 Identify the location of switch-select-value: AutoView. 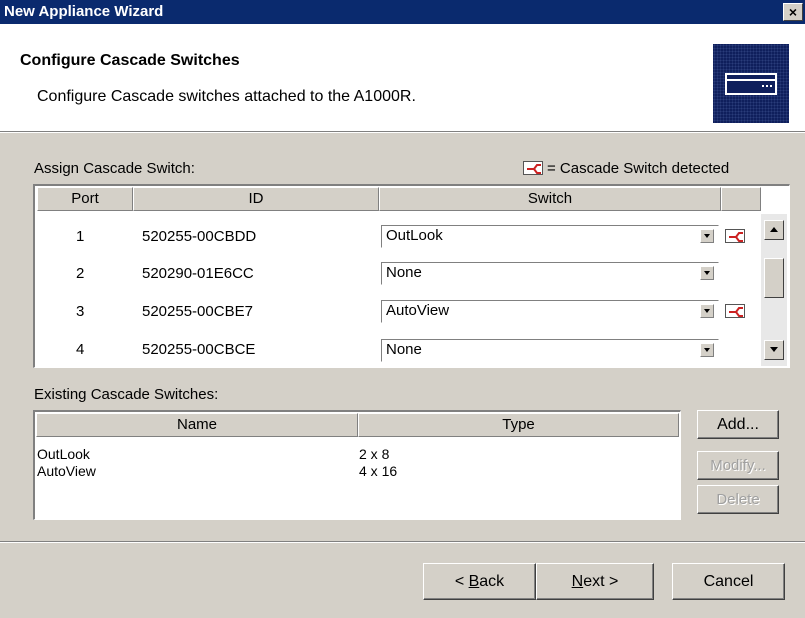
(418, 310).